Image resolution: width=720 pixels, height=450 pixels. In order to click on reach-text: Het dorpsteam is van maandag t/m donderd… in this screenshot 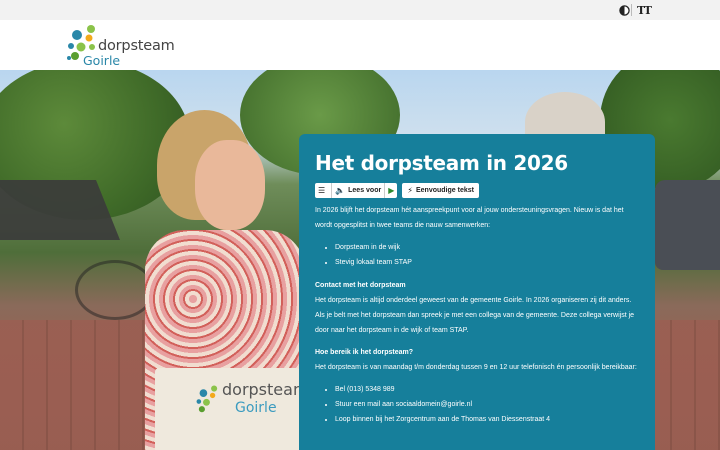, I will do `click(476, 367)`.